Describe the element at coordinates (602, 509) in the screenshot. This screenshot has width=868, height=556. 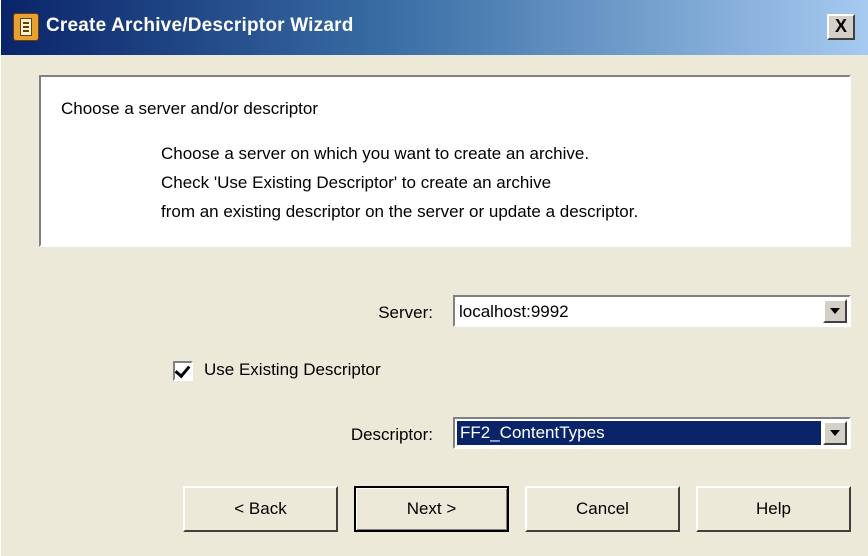
I see `cancel-button: Cancel` at that location.